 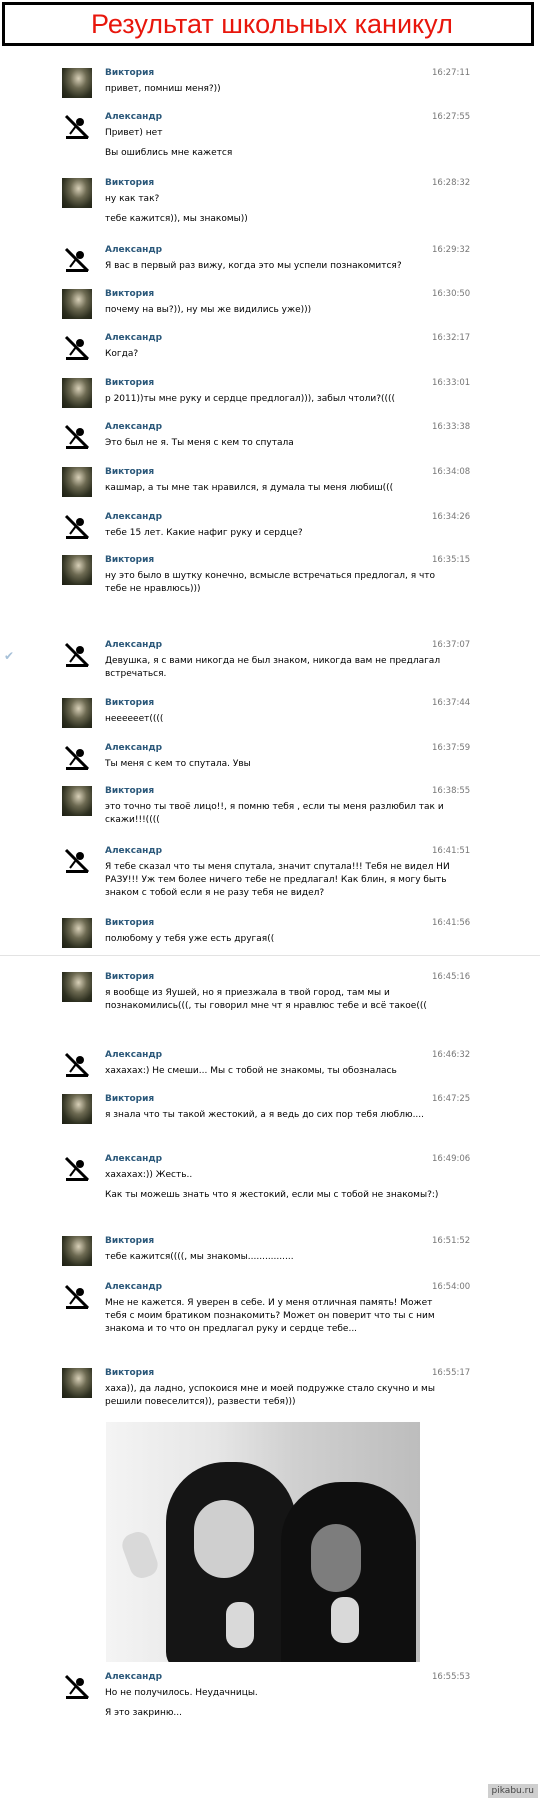 What do you see at coordinates (451, 117) in the screenshot?
I see `timestamp: 16:27:55` at bounding box center [451, 117].